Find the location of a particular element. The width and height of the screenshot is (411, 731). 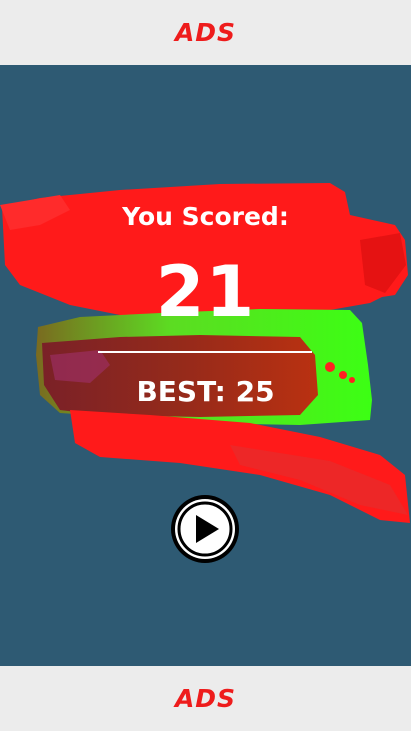

play-icon is located at coordinates (205, 529).